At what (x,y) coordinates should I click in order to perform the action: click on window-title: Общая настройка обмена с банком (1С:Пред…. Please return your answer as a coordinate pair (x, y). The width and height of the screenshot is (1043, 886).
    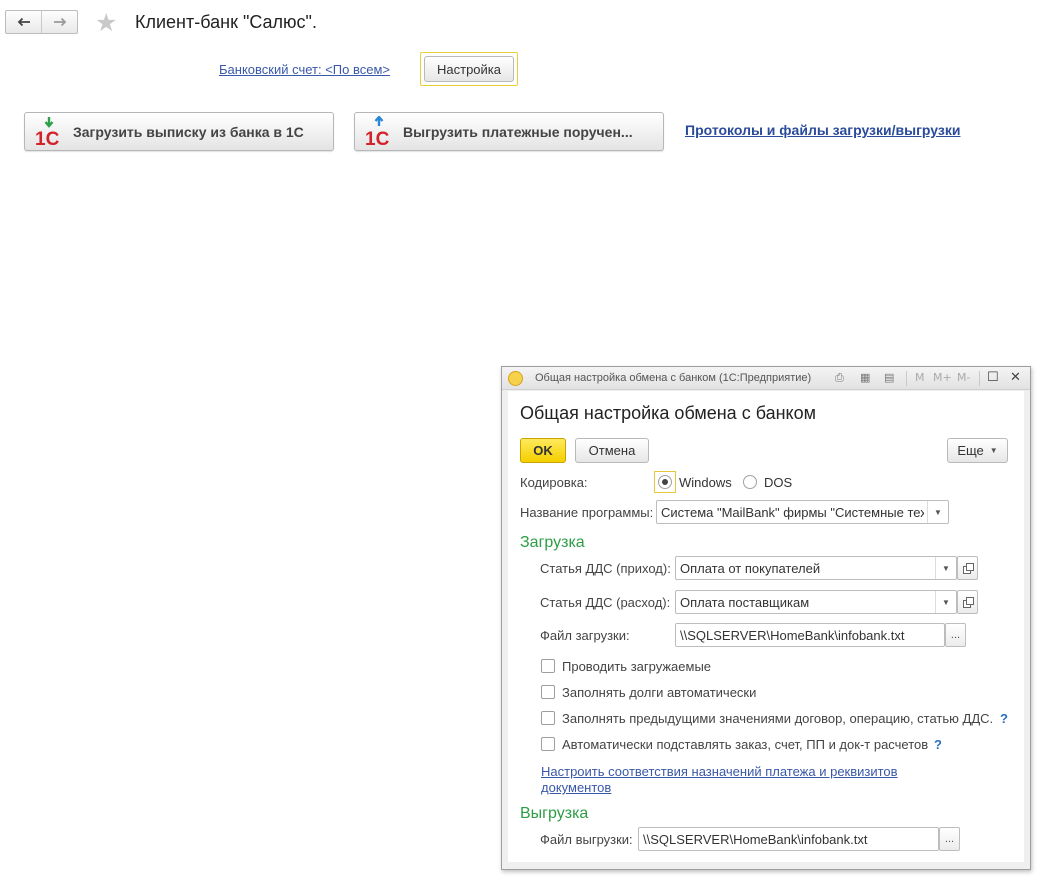
    Looking at the image, I should click on (673, 378).